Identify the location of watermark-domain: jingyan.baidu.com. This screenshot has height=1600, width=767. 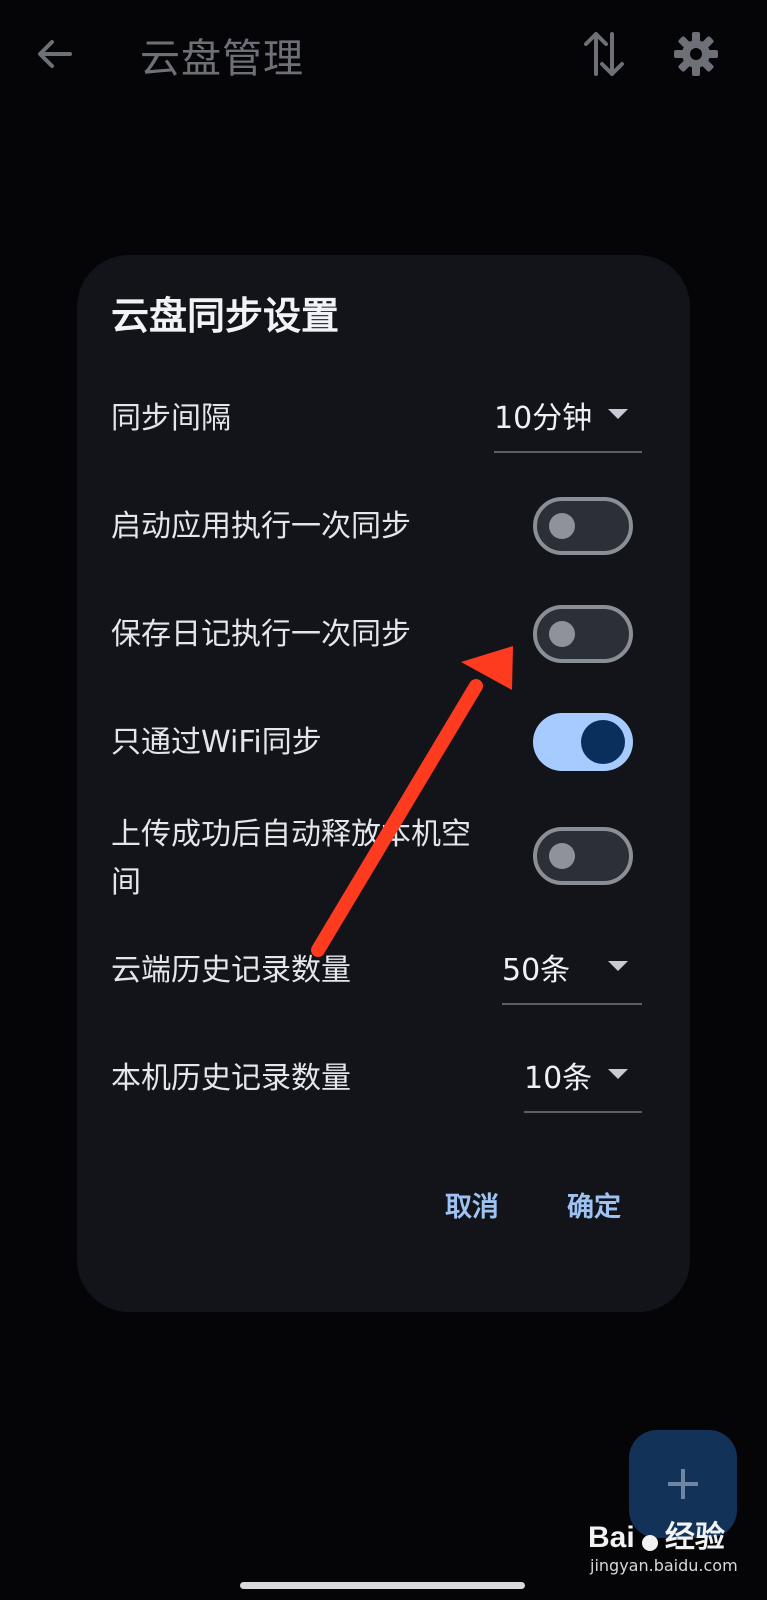
(664, 1565).